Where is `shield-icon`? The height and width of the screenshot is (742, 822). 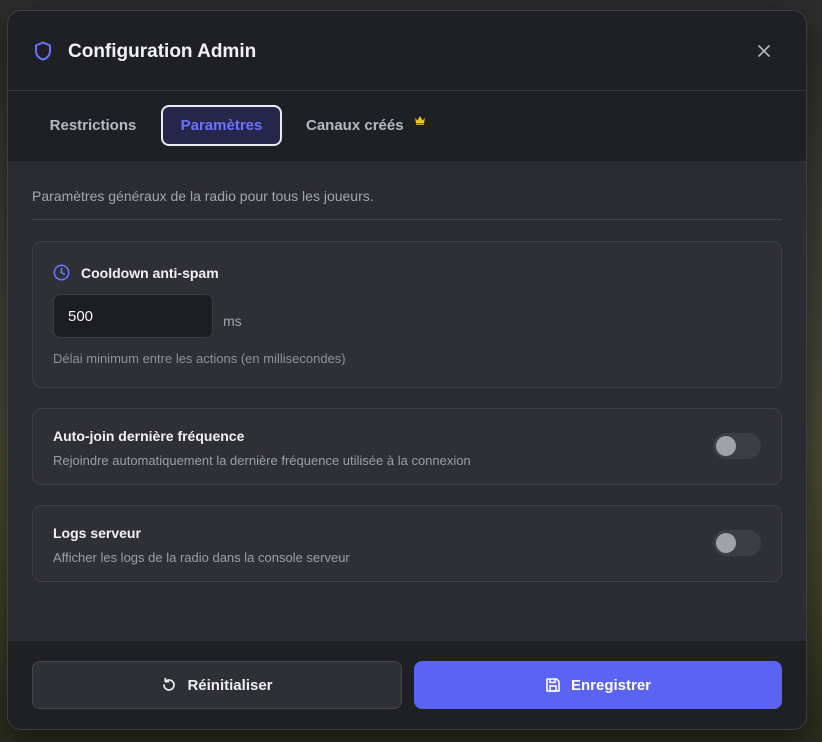 shield-icon is located at coordinates (43, 51).